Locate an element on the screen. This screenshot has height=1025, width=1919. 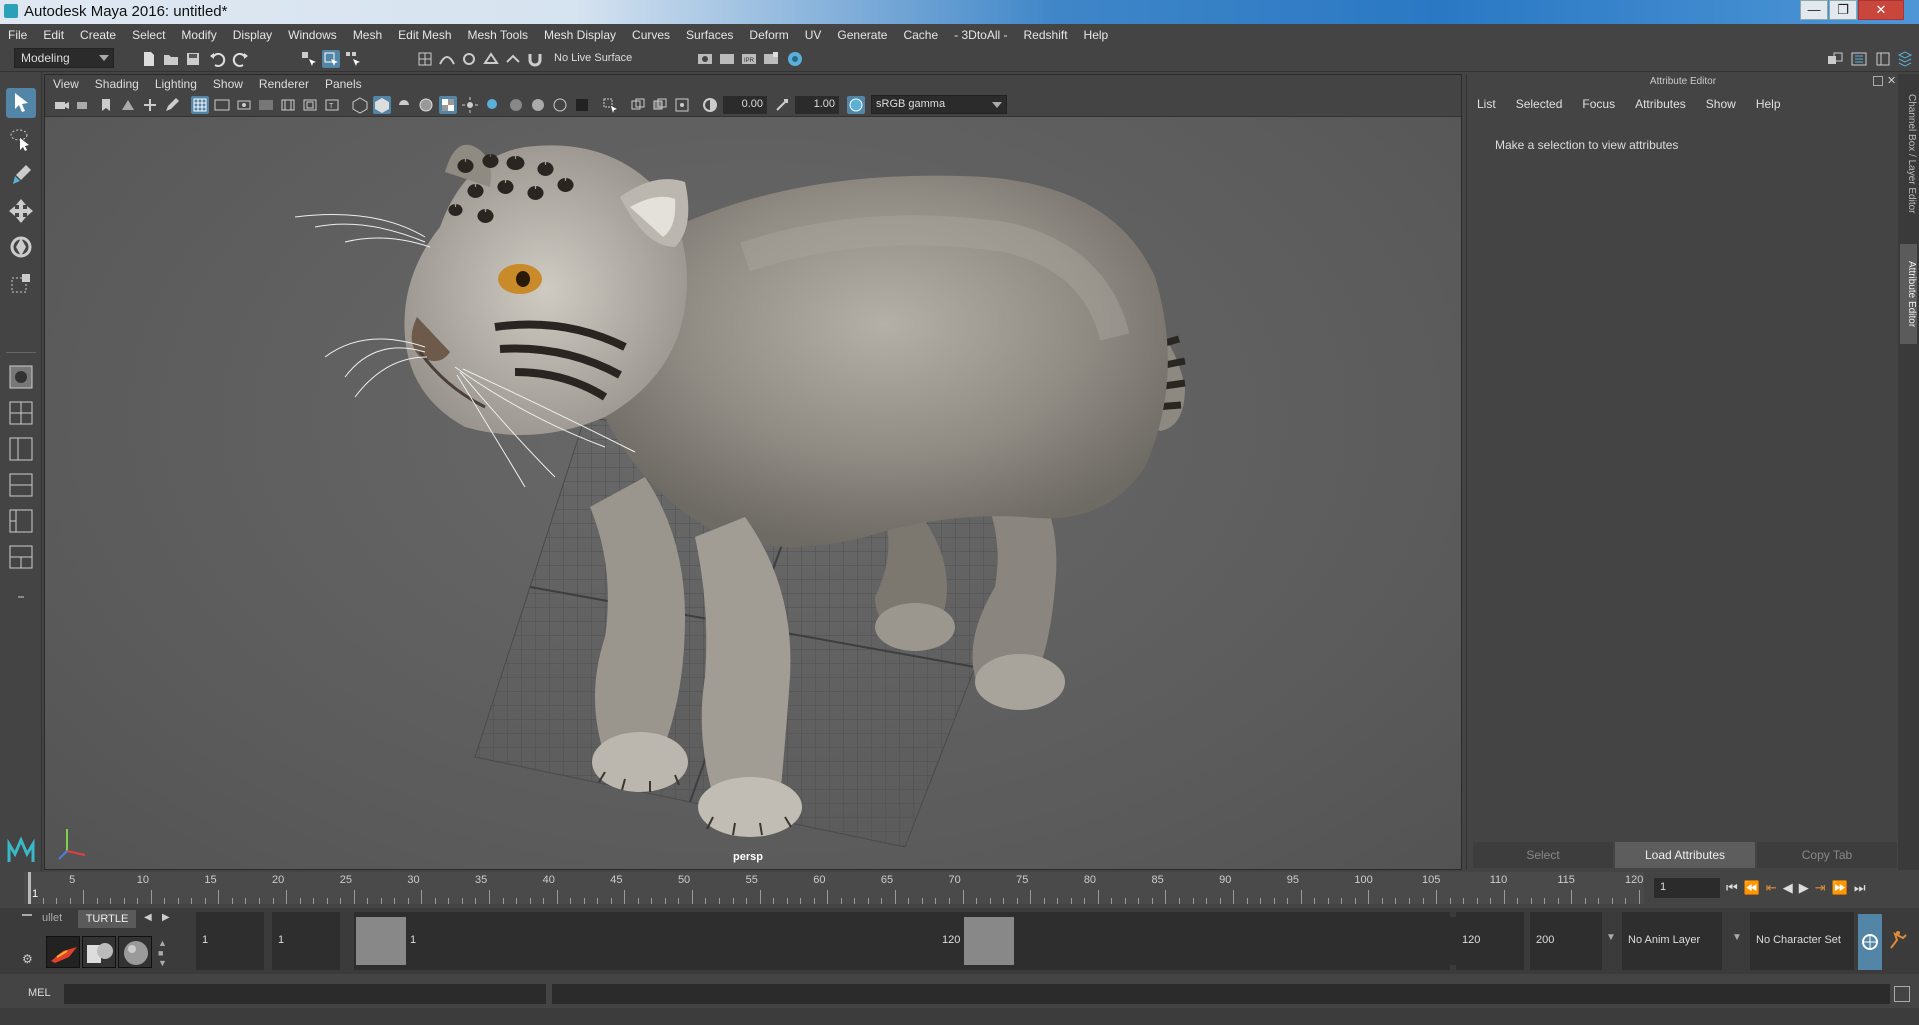
command-input is located at coordinates (305, 994).